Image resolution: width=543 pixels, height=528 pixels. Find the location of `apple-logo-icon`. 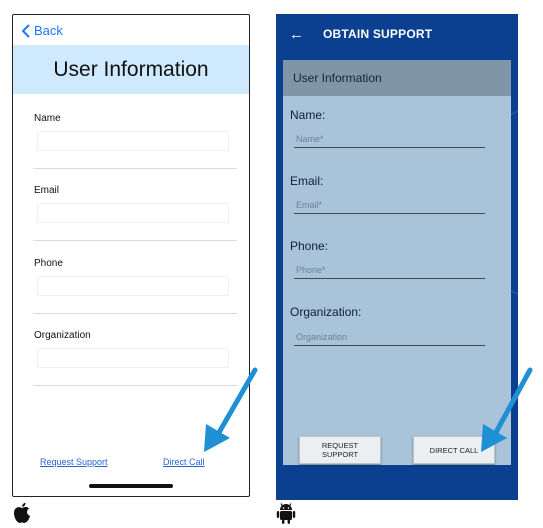

apple-logo-icon is located at coordinates (22, 512).